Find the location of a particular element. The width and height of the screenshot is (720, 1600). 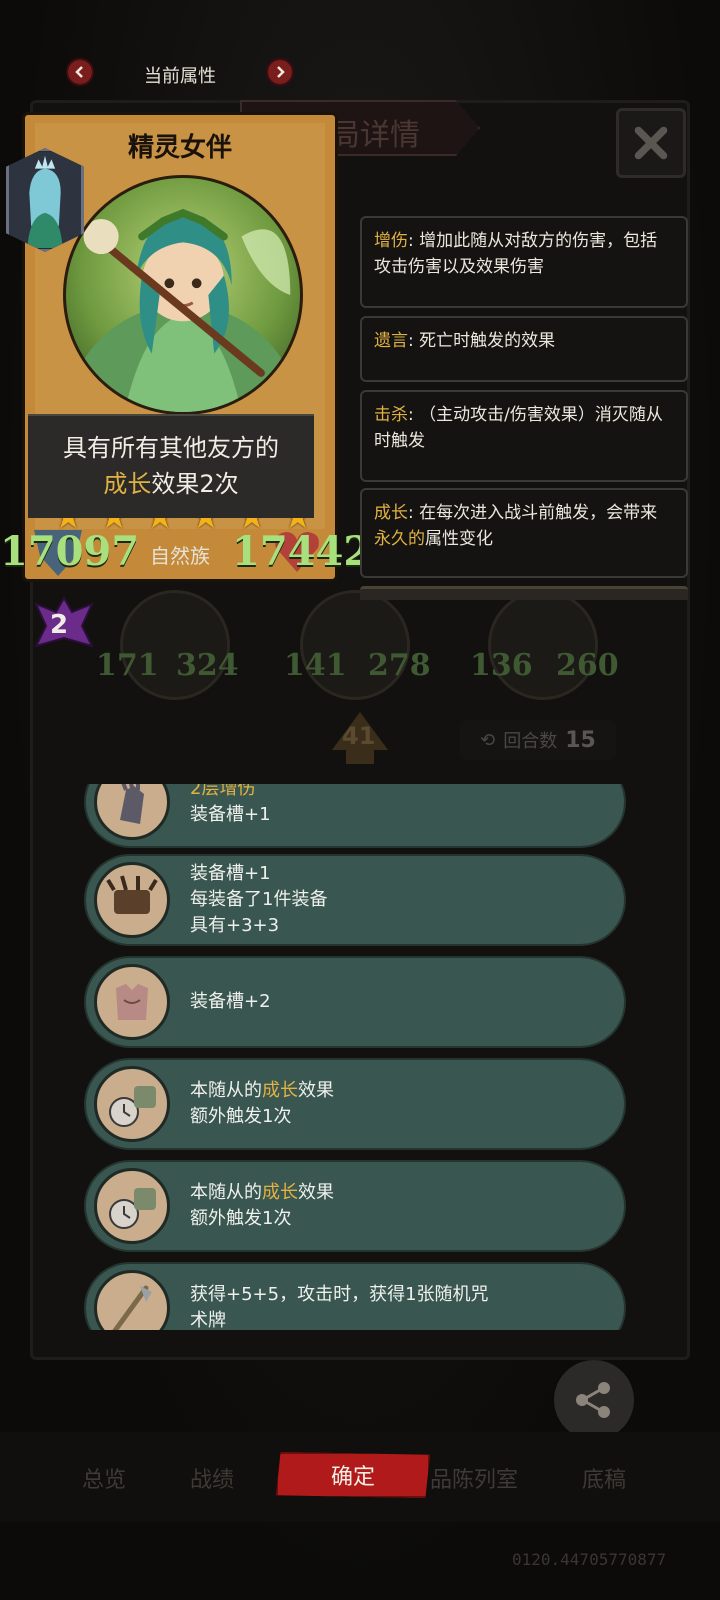

rounds-label: 回合数 is located at coordinates (530, 741).